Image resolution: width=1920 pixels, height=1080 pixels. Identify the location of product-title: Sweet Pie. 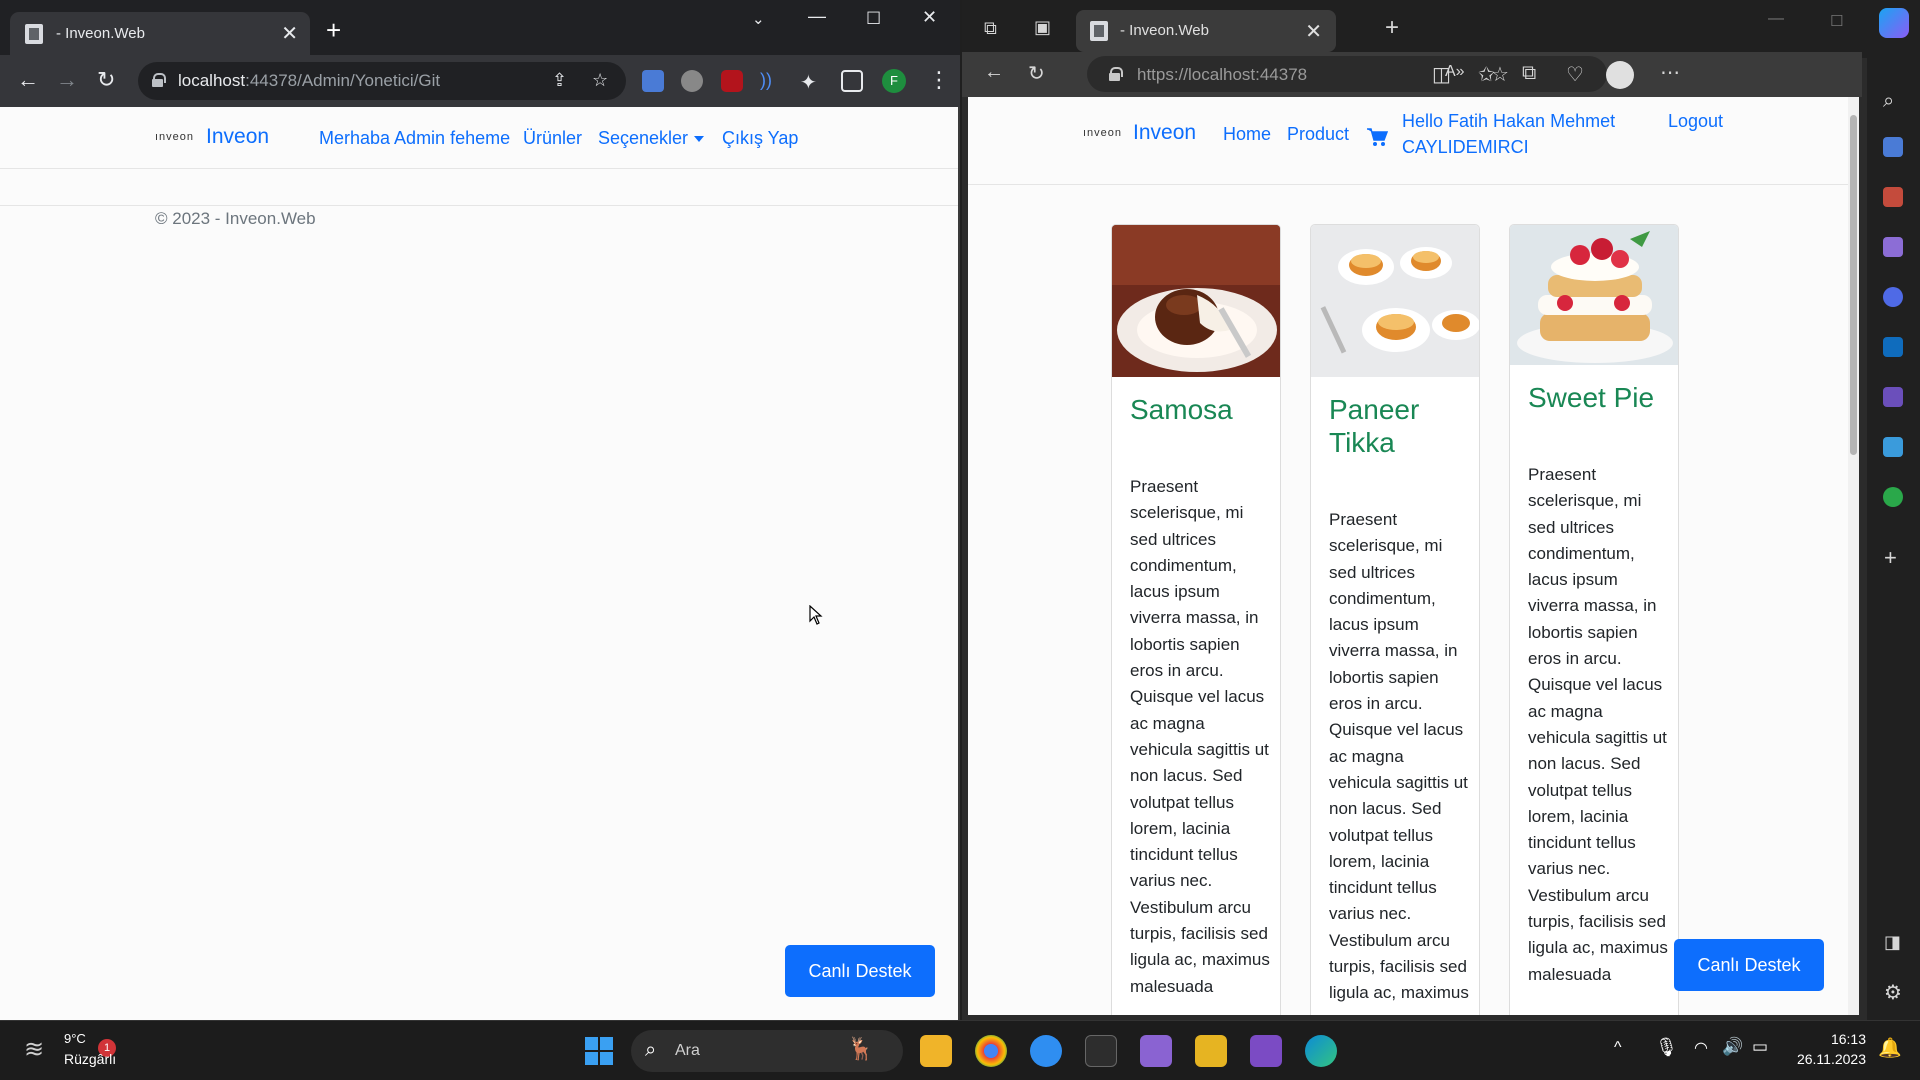
(1598, 397).